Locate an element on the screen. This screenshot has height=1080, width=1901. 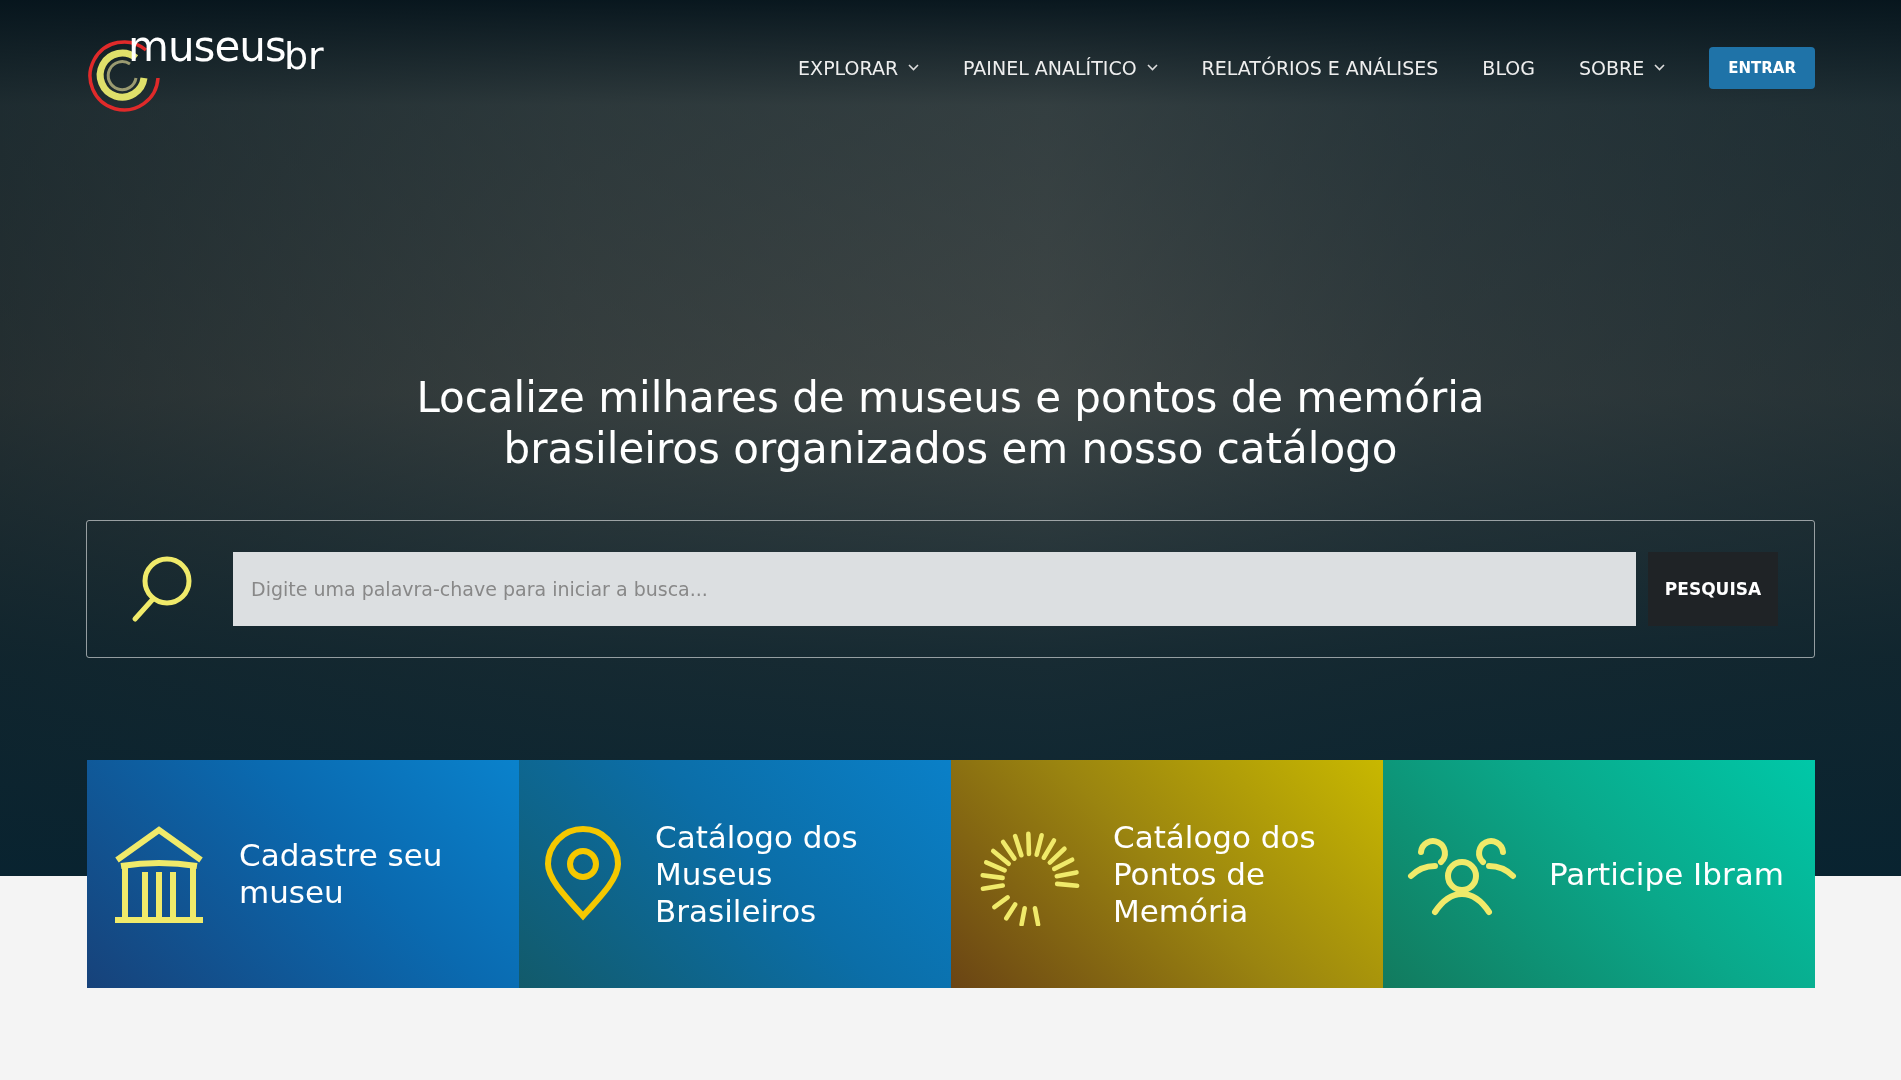
search-button: PESQUISA is located at coordinates (1713, 589).